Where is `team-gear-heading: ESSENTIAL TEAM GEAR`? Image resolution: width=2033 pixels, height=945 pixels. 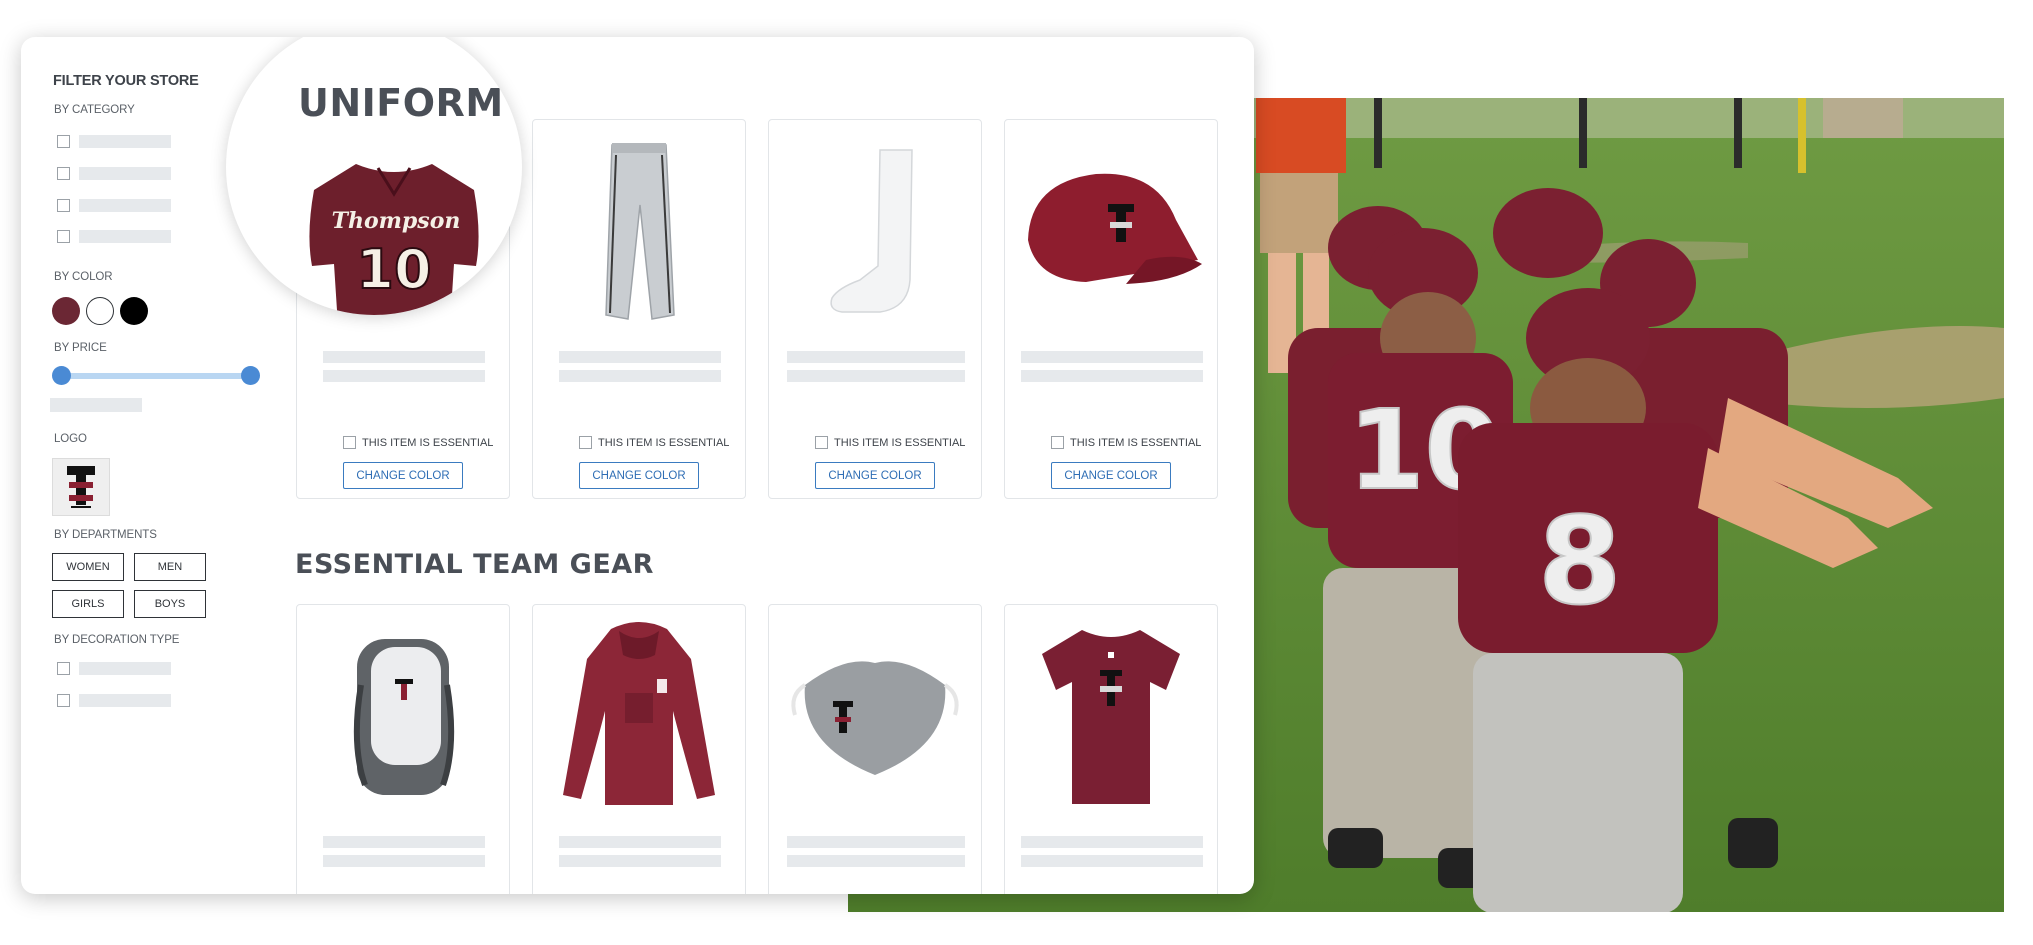
team-gear-heading: ESSENTIAL TEAM GEAR is located at coordinates (474, 564).